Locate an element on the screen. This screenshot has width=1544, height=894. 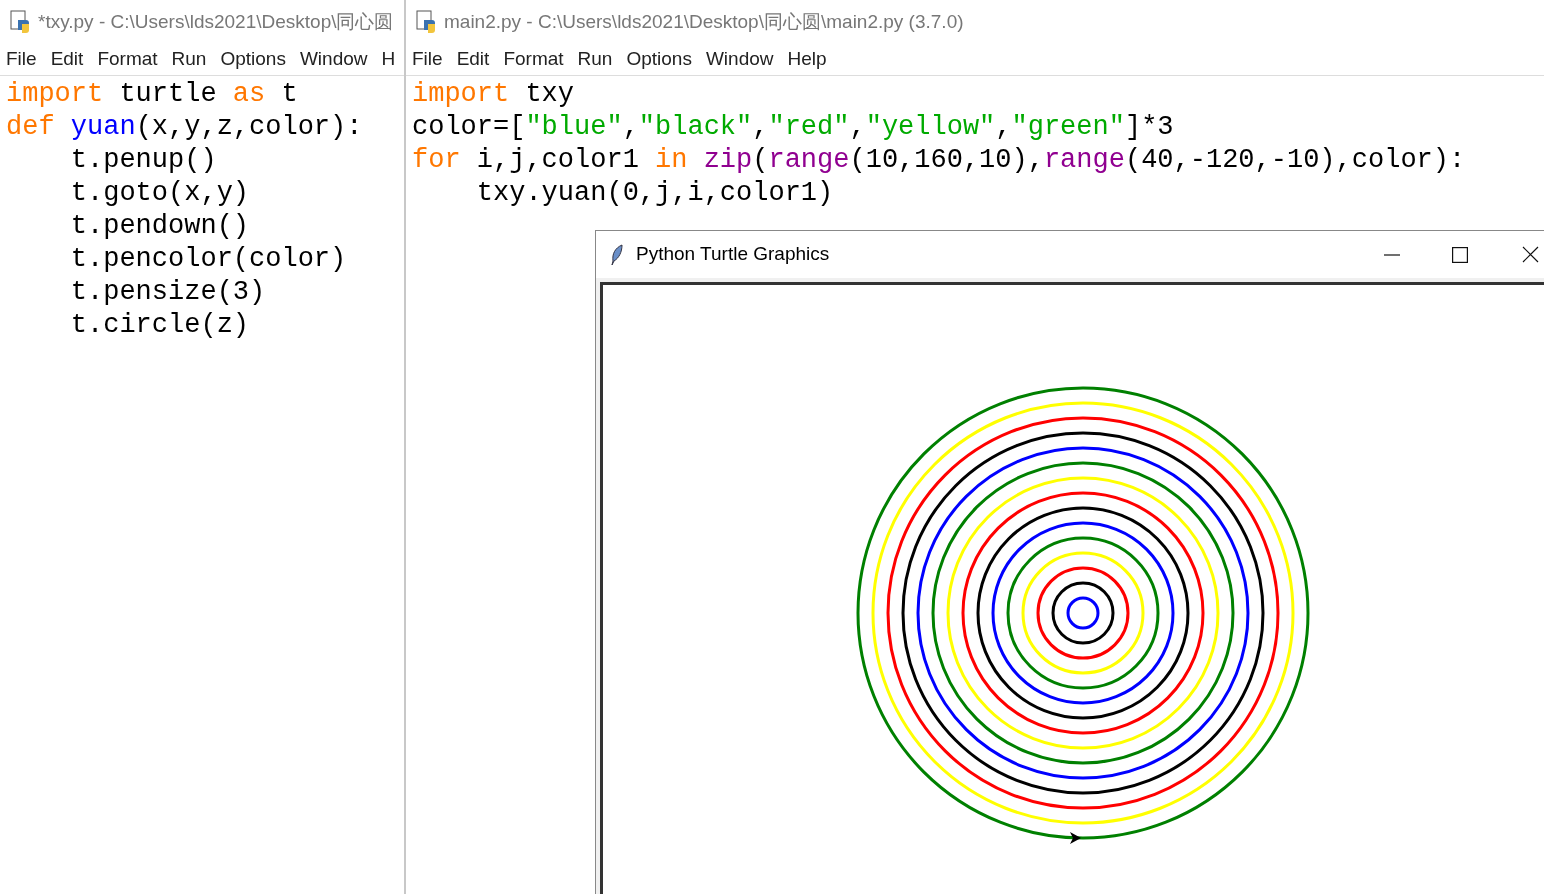
code-line: txy.yuan(0,j,i,color1) is located at coordinates (654, 193).